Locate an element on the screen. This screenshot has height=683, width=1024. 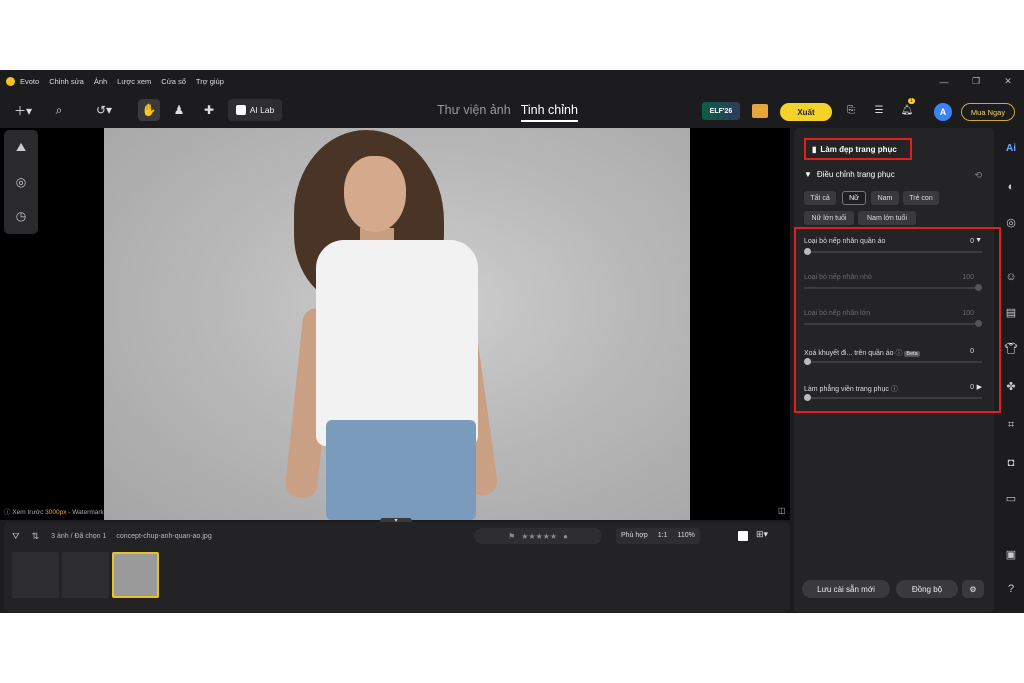
slider-label-text: Làm phẳng viền trang phục is located at coordinates (846, 389).